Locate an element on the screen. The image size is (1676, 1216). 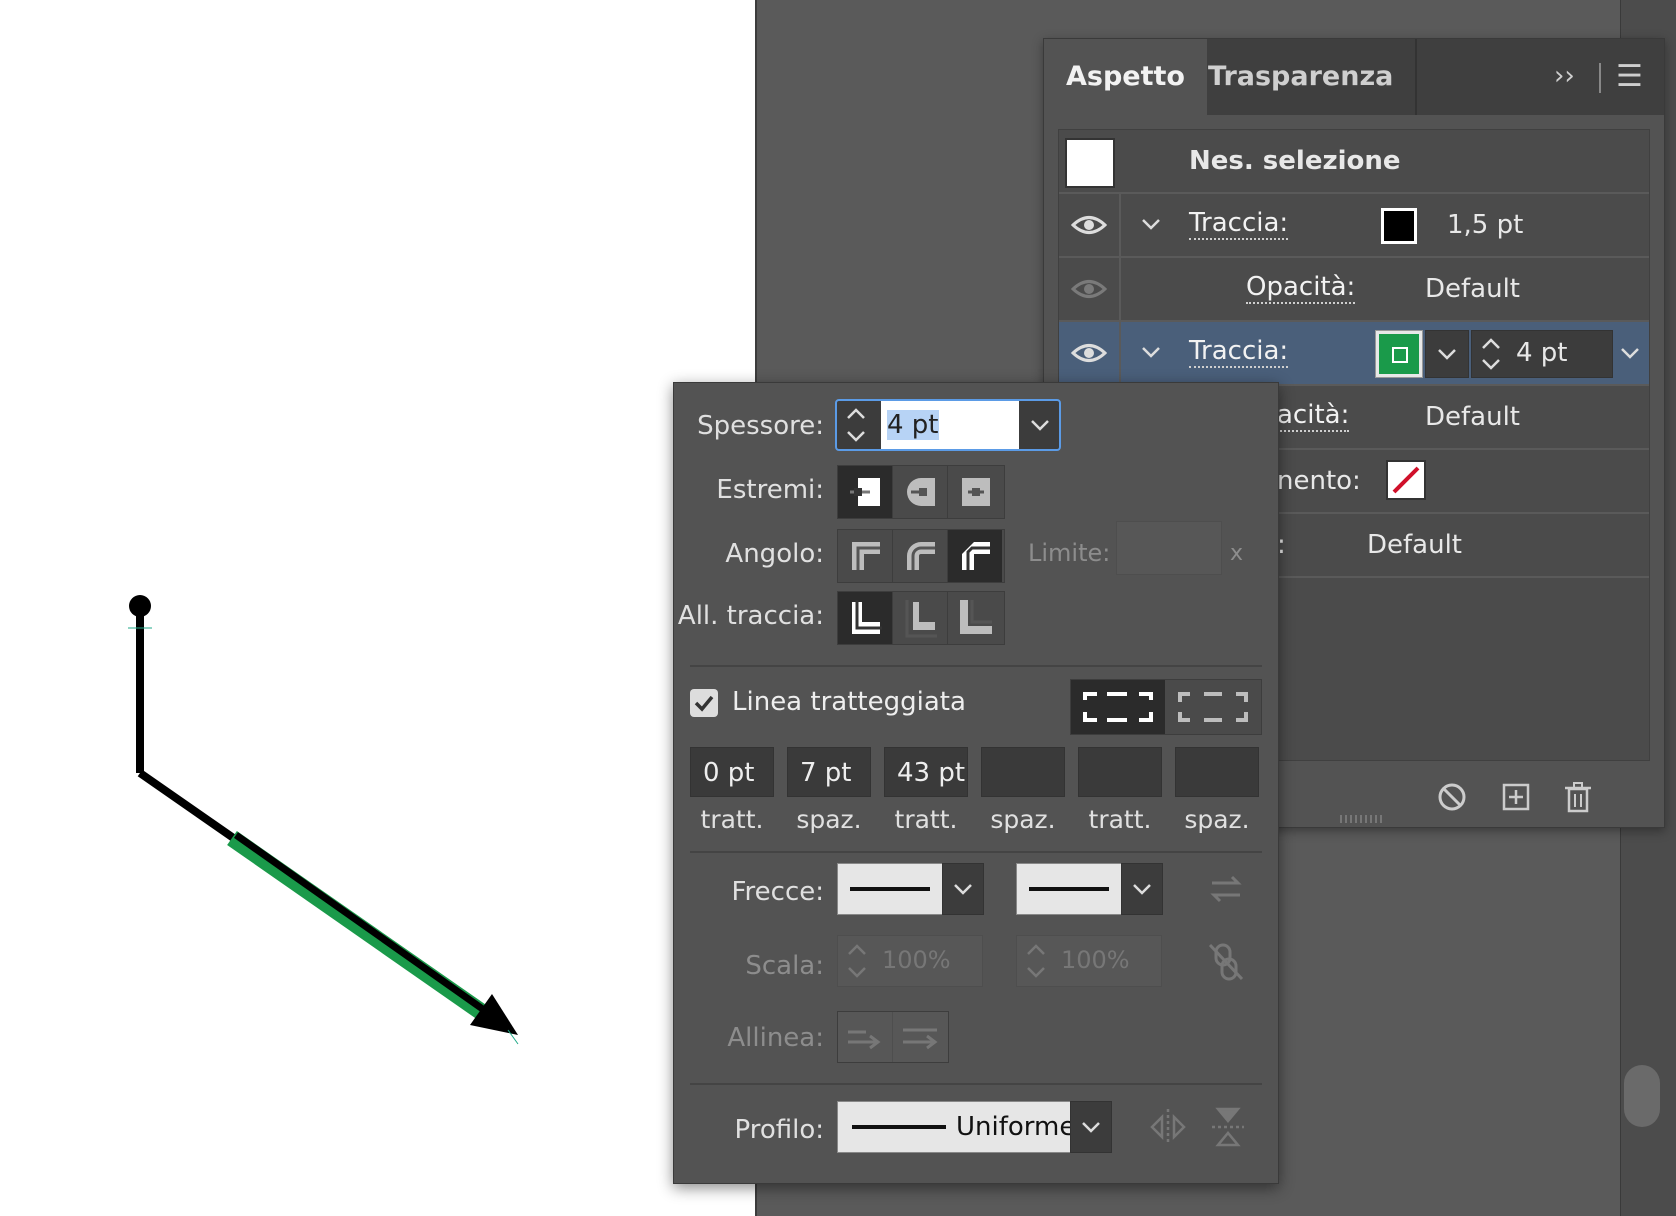
weight-input: 4 pt is located at coordinates (950, 425).